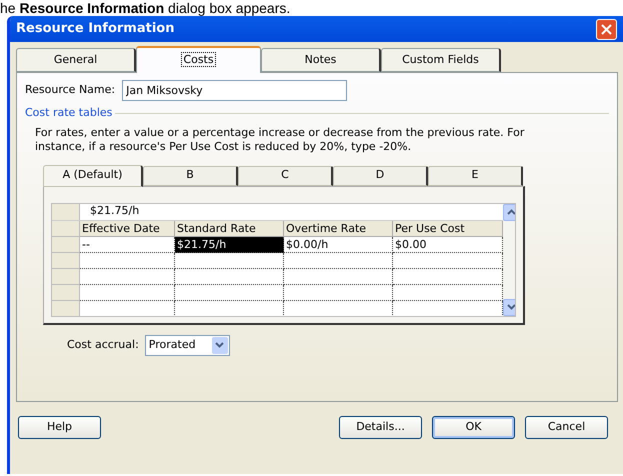 Image resolution: width=623 pixels, height=476 pixels. Describe the element at coordinates (103, 344) in the screenshot. I see `field-label: Cost accrual:` at that location.